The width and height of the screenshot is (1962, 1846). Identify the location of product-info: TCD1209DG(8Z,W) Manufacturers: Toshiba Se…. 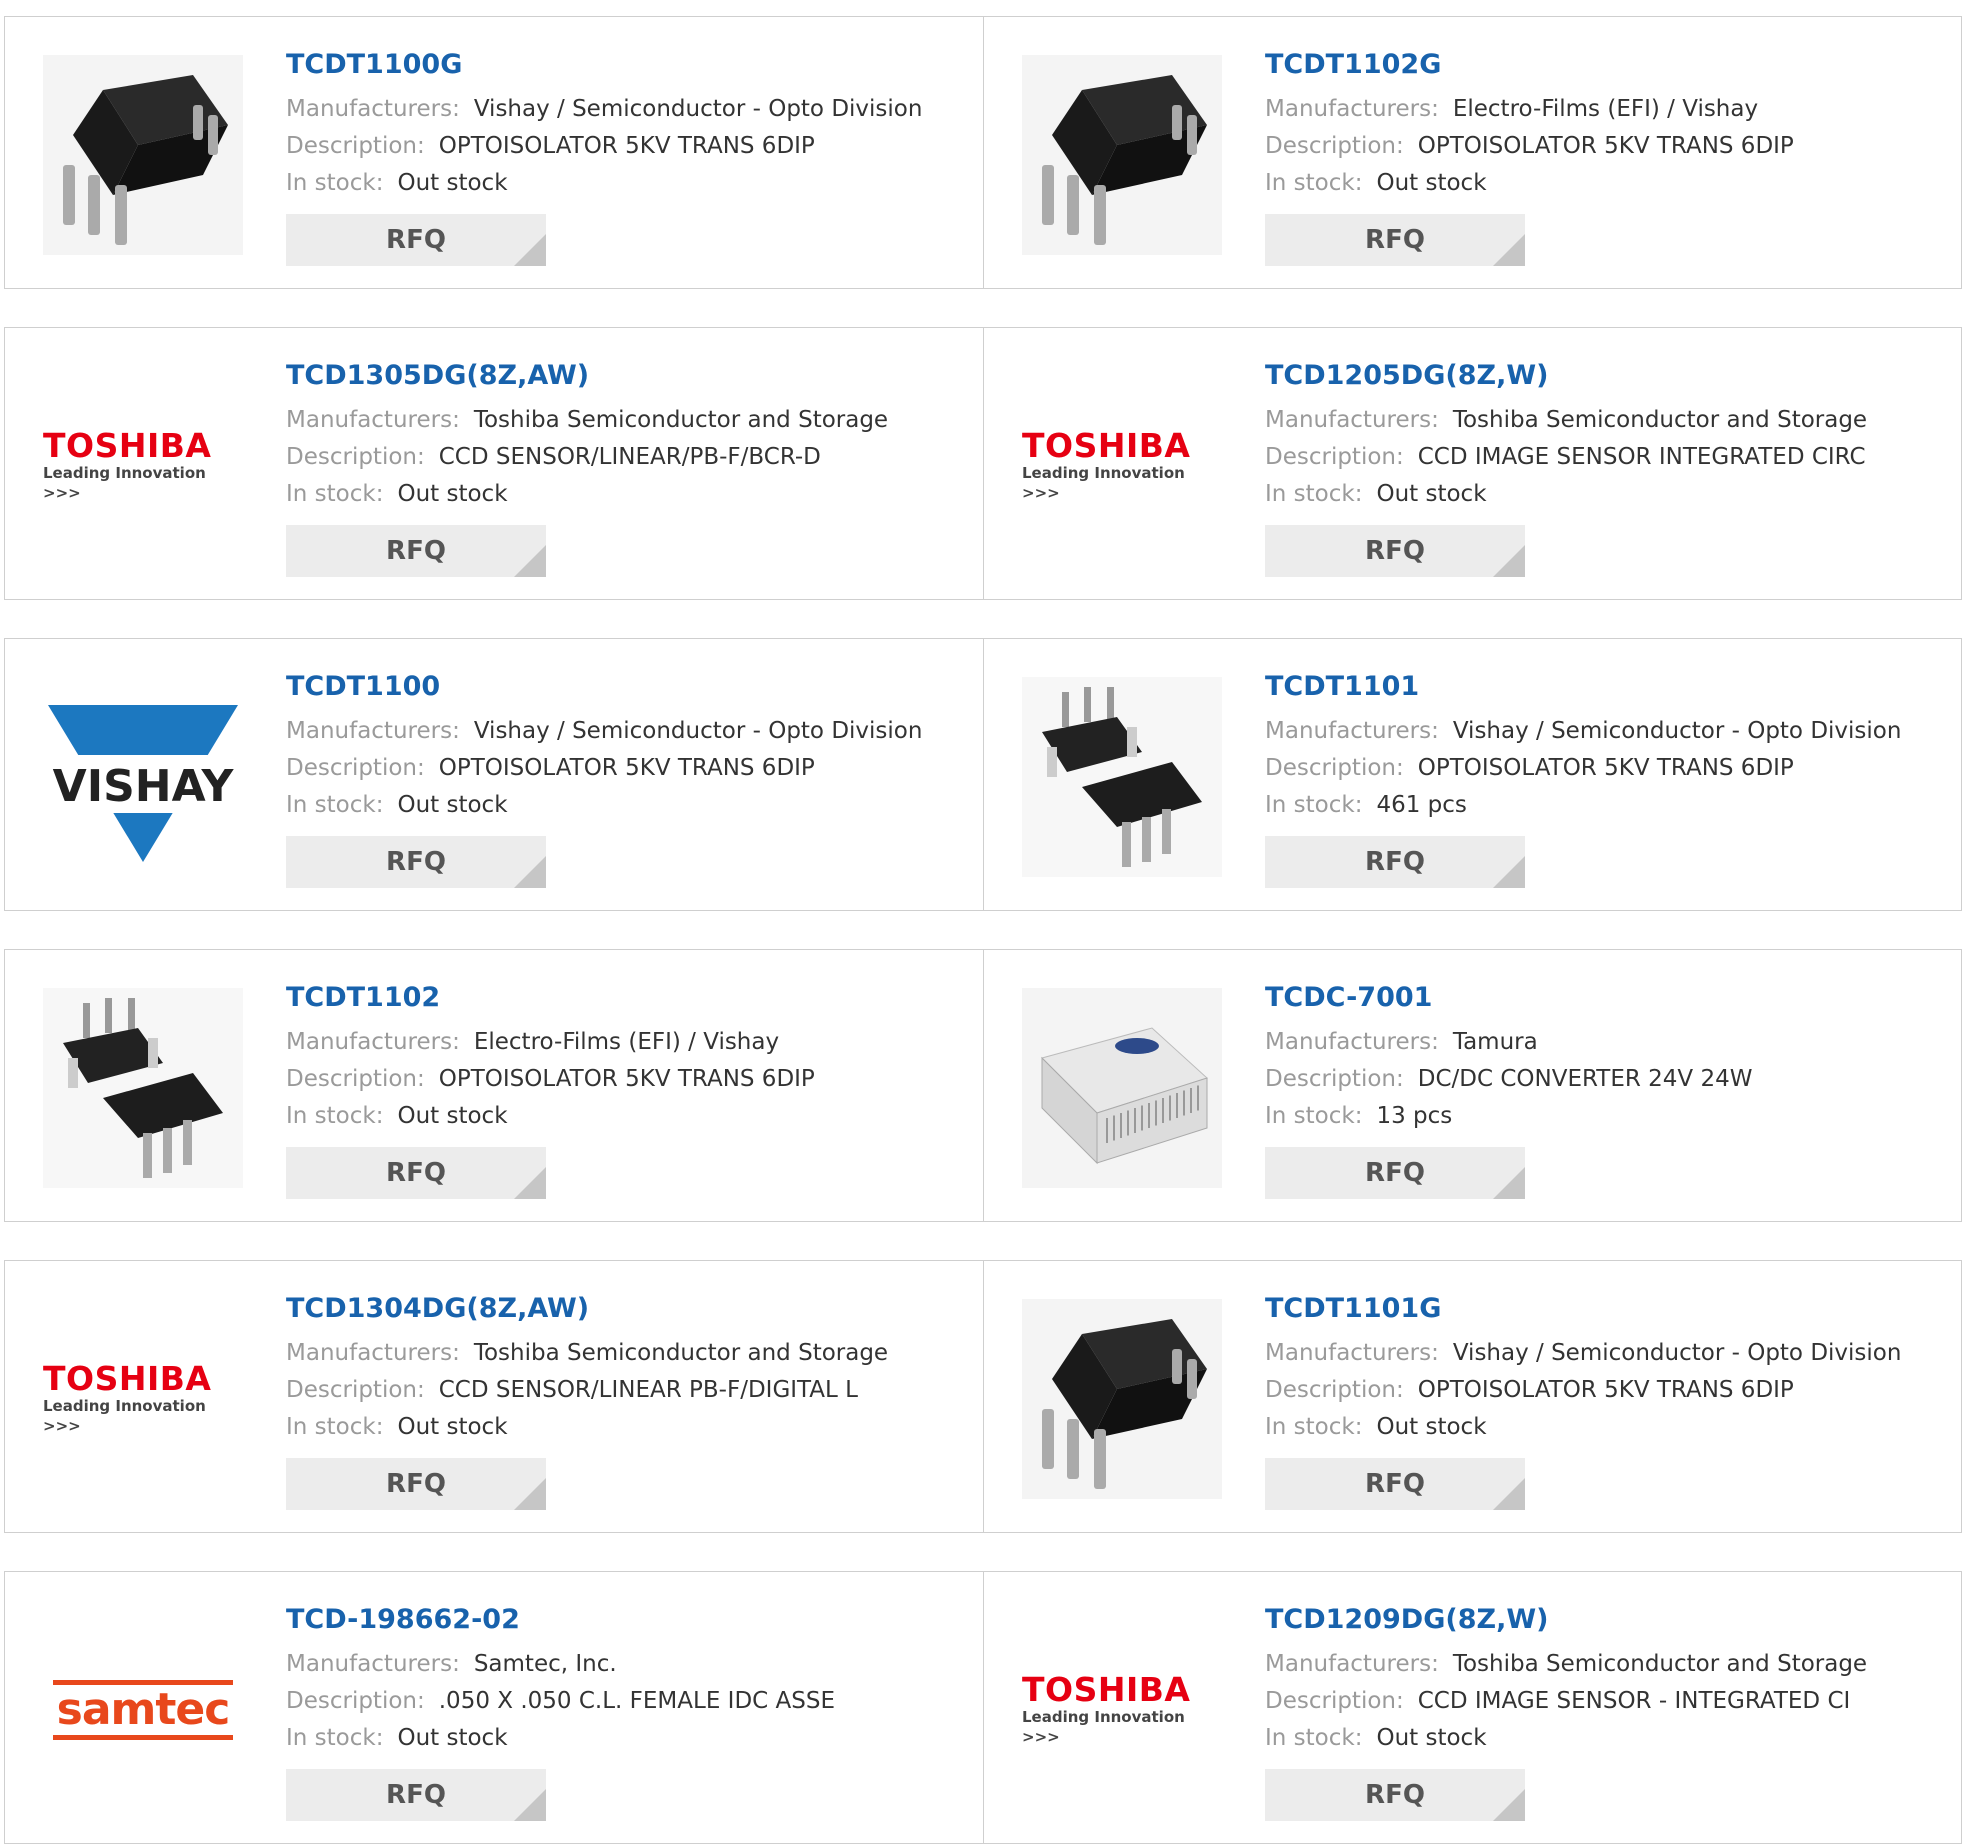
(1585, 1711).